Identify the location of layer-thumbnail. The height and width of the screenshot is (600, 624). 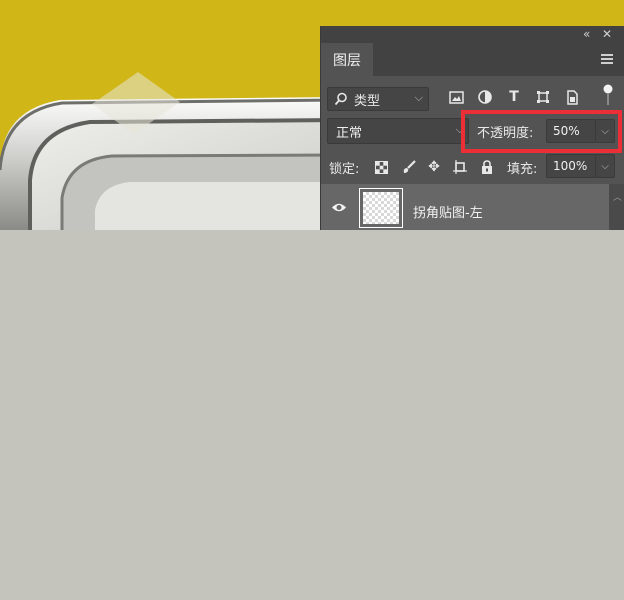
(381, 208).